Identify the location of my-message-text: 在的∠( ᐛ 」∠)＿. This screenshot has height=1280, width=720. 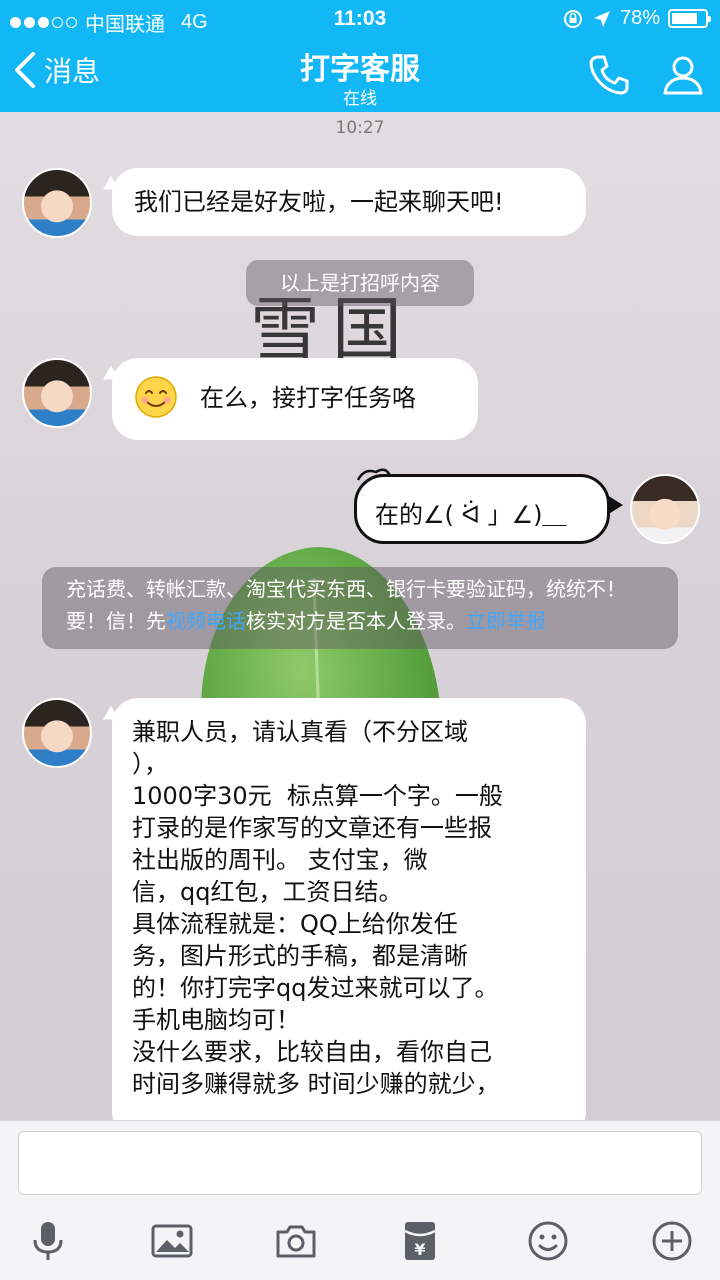
(471, 515).